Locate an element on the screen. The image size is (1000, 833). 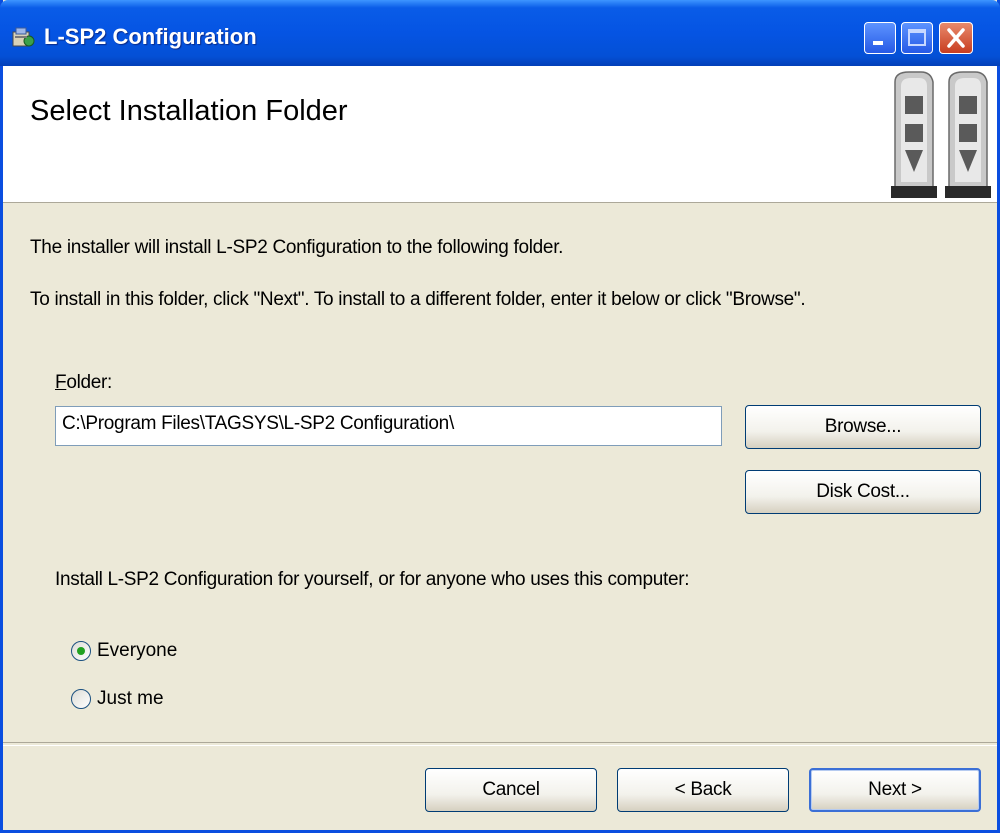
maximize-icon is located at coordinates (917, 37).